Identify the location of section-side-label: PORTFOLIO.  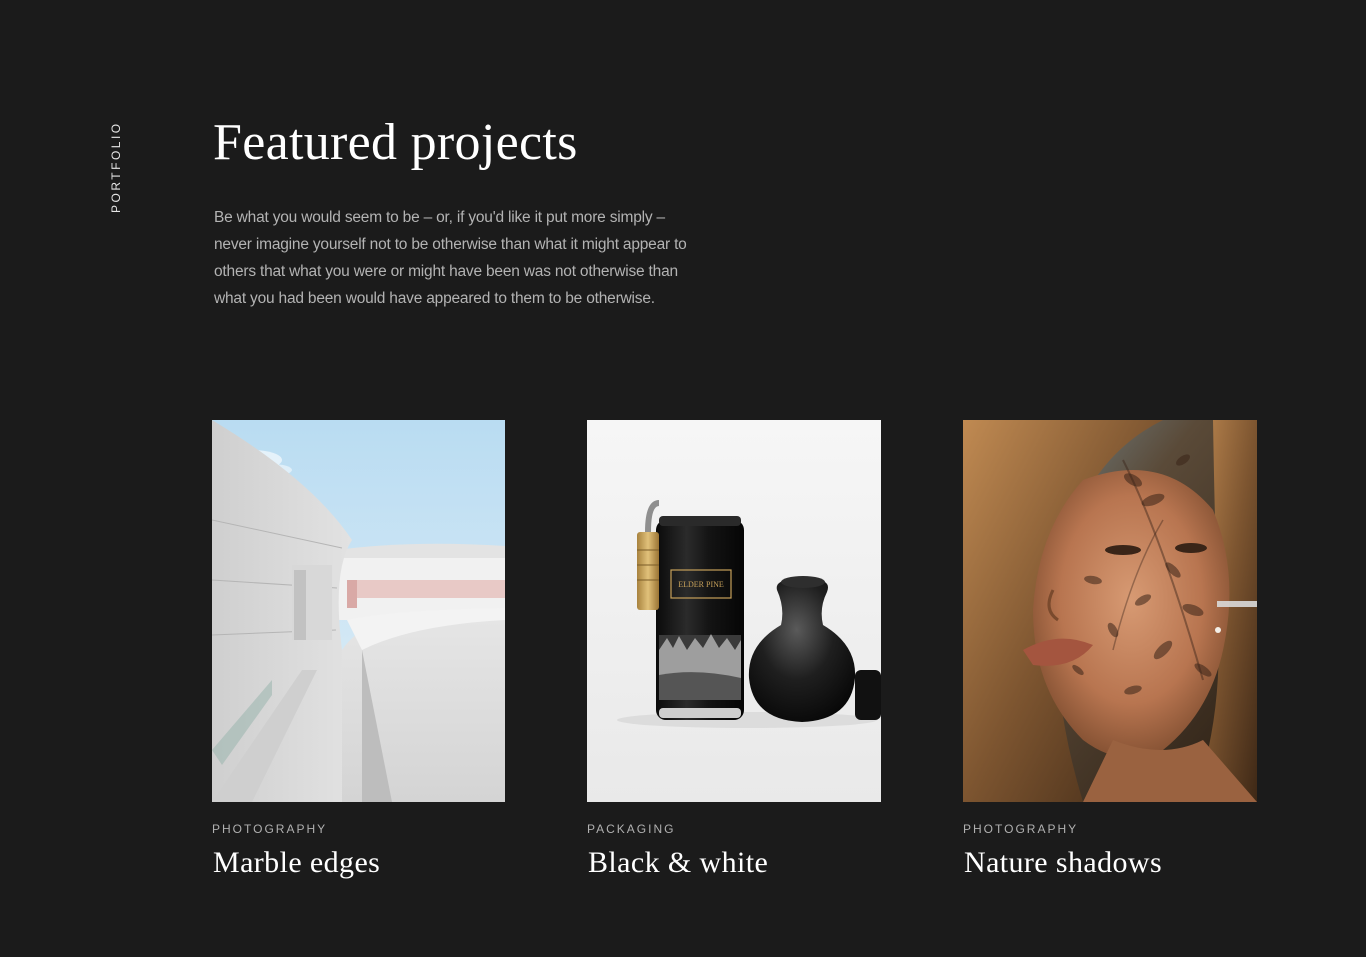
(116, 167).